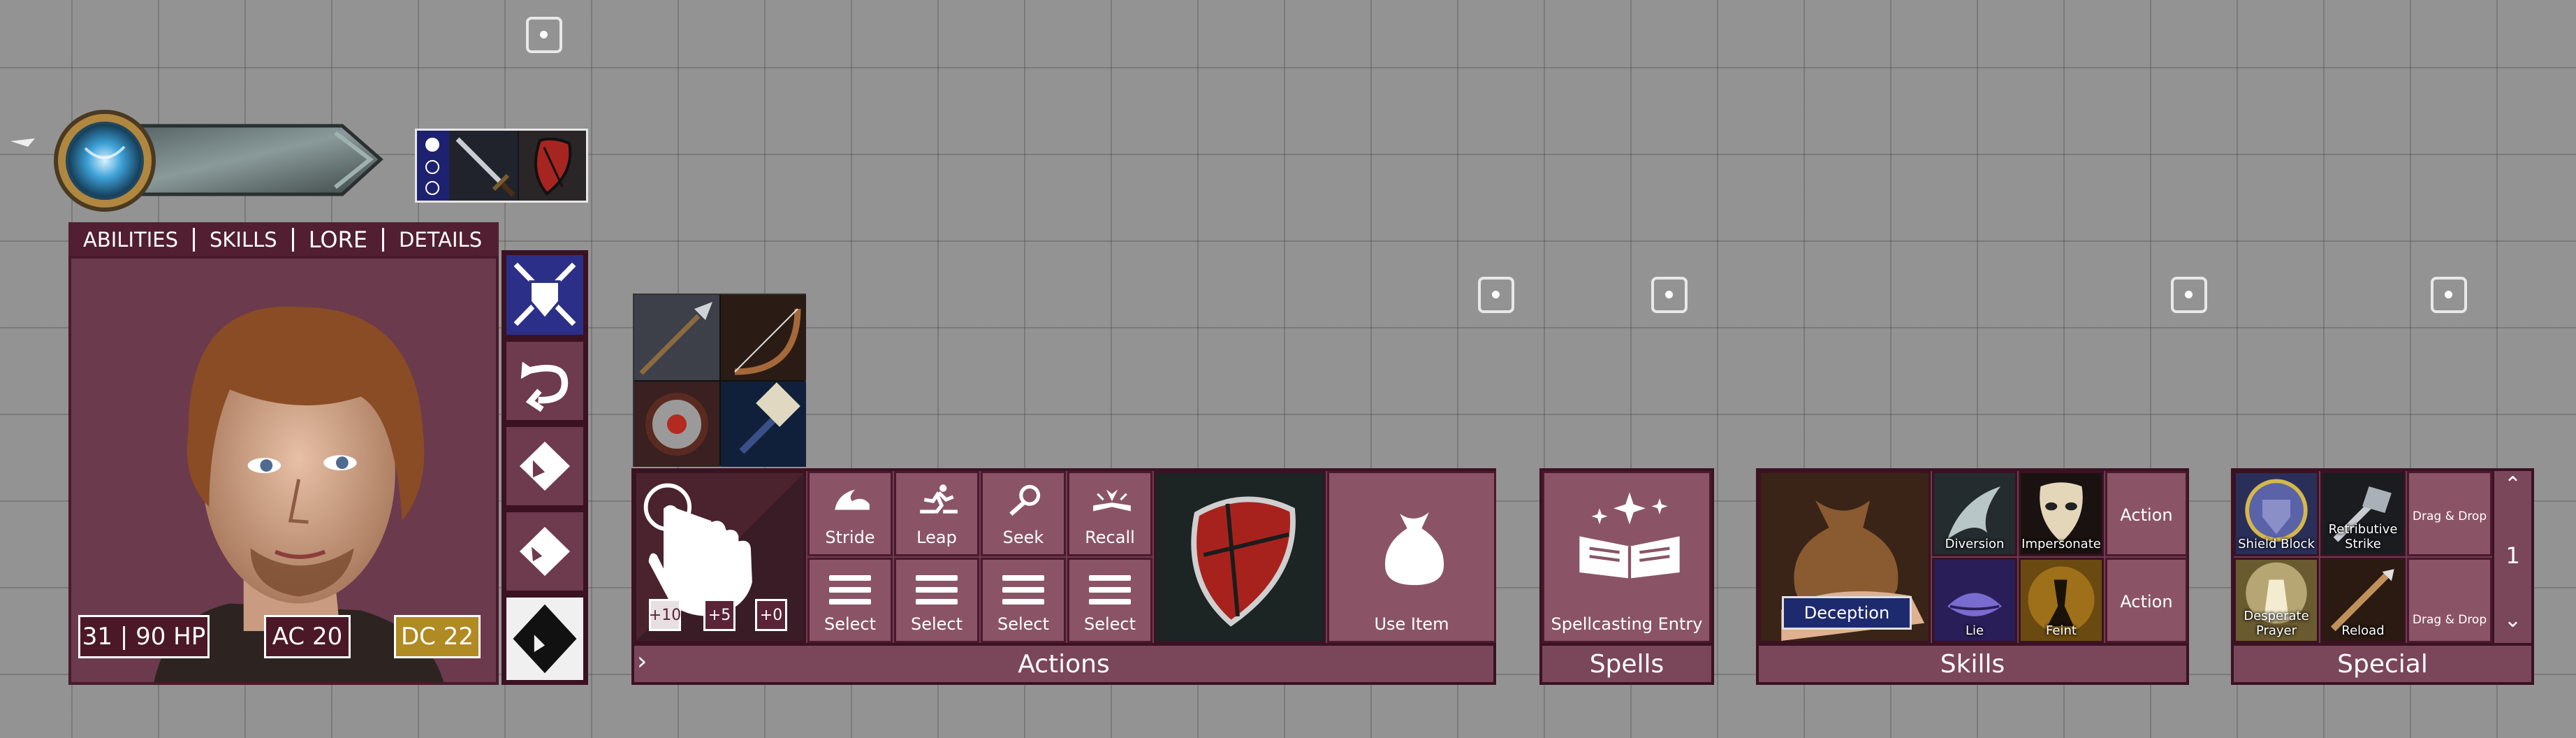 This screenshot has height=738, width=2576. Describe the element at coordinates (1023, 513) in the screenshot. I see `seek-action: Seek` at that location.